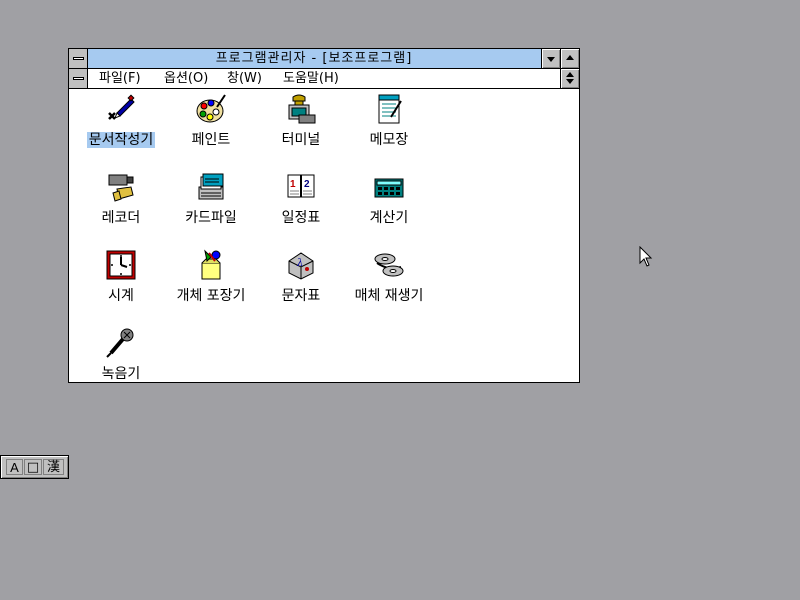 The height and width of the screenshot is (600, 800). Describe the element at coordinates (293, 184) in the screenshot. I see `svg-text: 1` at that location.